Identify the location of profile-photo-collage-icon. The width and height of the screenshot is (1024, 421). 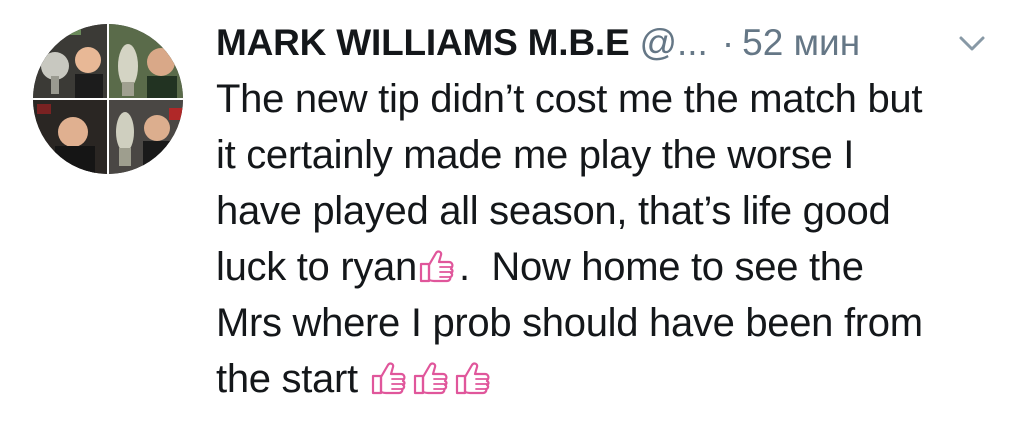
(108, 99).